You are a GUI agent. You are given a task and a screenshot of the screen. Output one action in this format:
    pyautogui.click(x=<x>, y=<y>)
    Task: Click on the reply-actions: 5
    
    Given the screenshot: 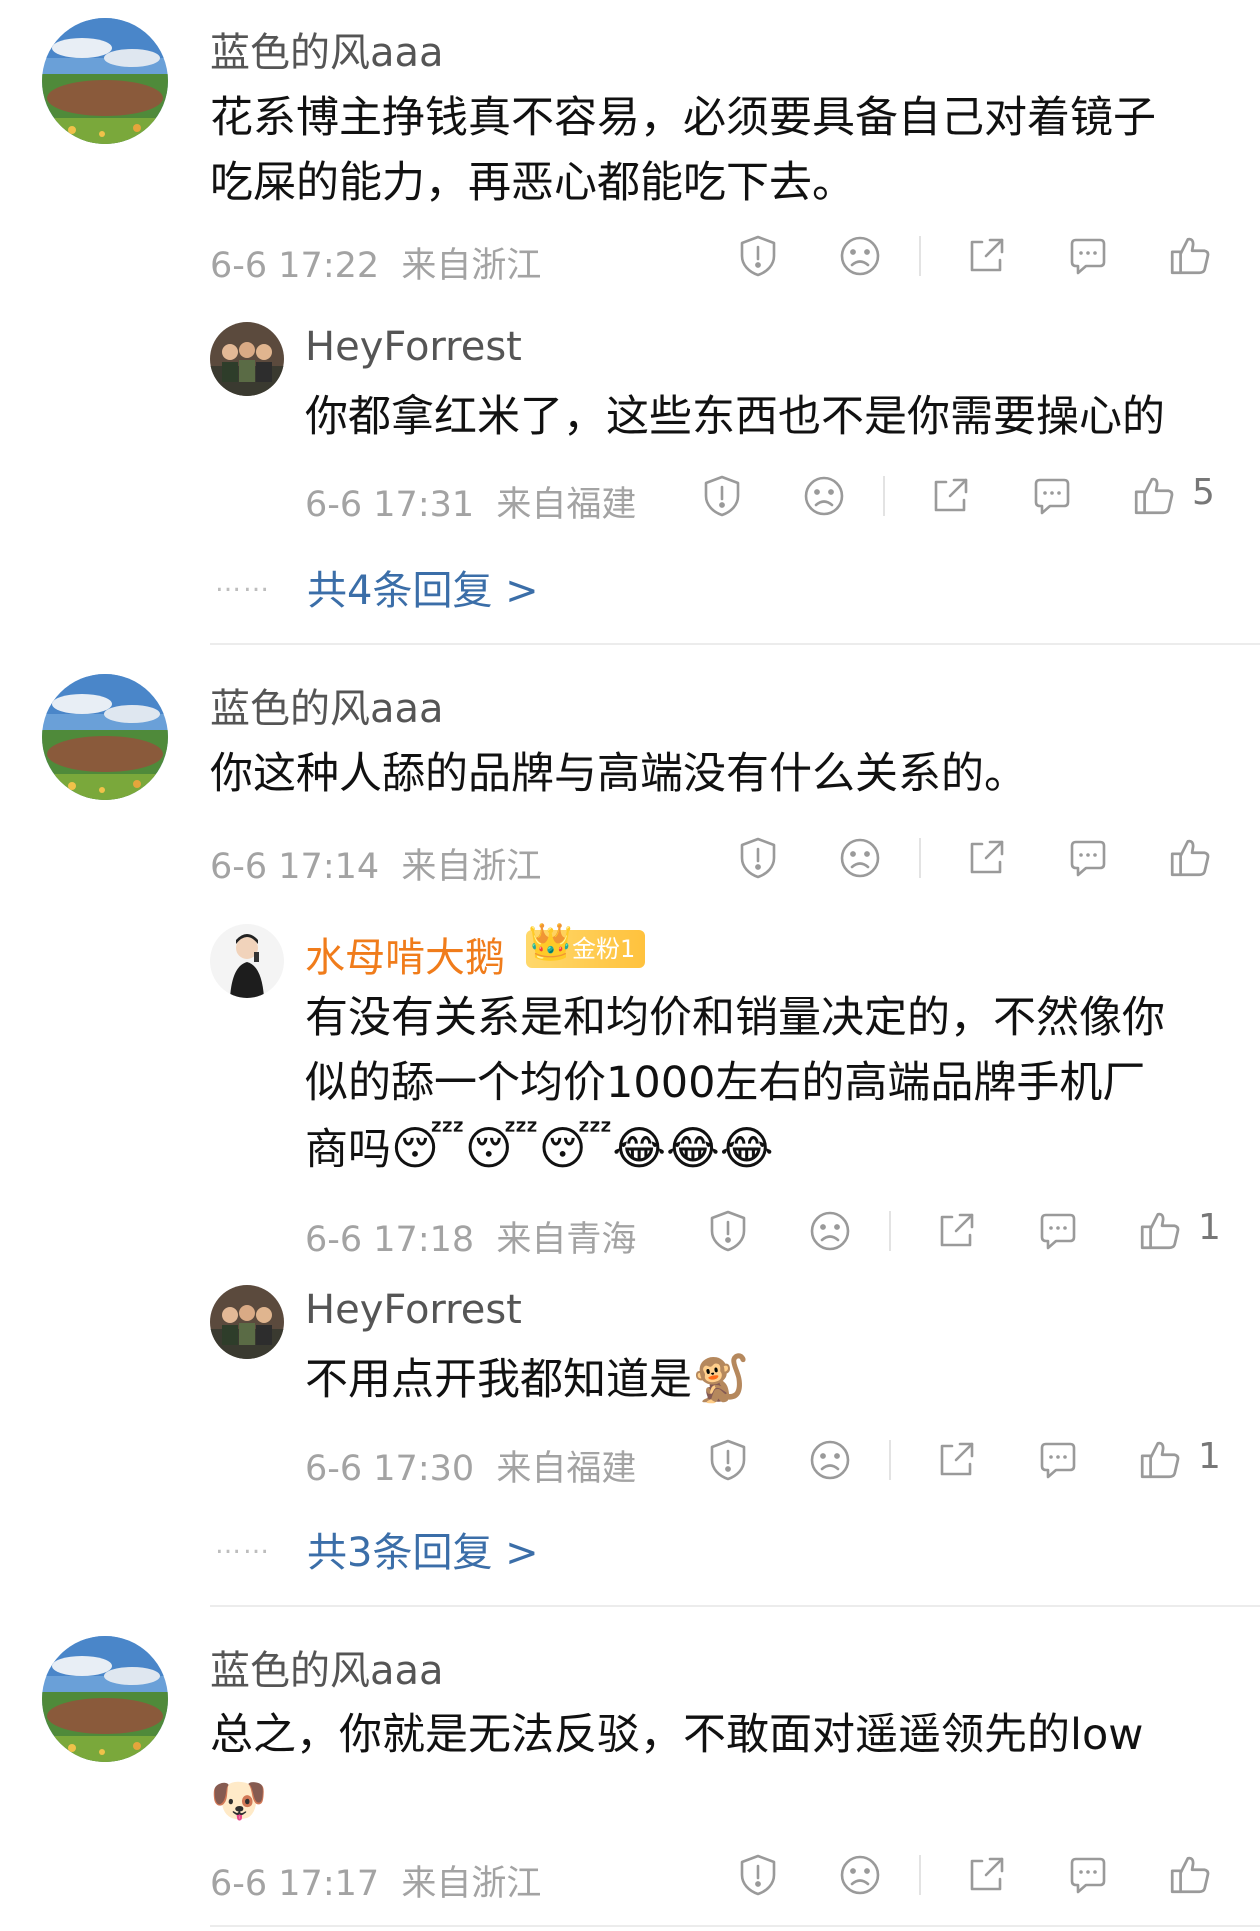 What is the action you would take?
    pyautogui.click(x=962, y=496)
    